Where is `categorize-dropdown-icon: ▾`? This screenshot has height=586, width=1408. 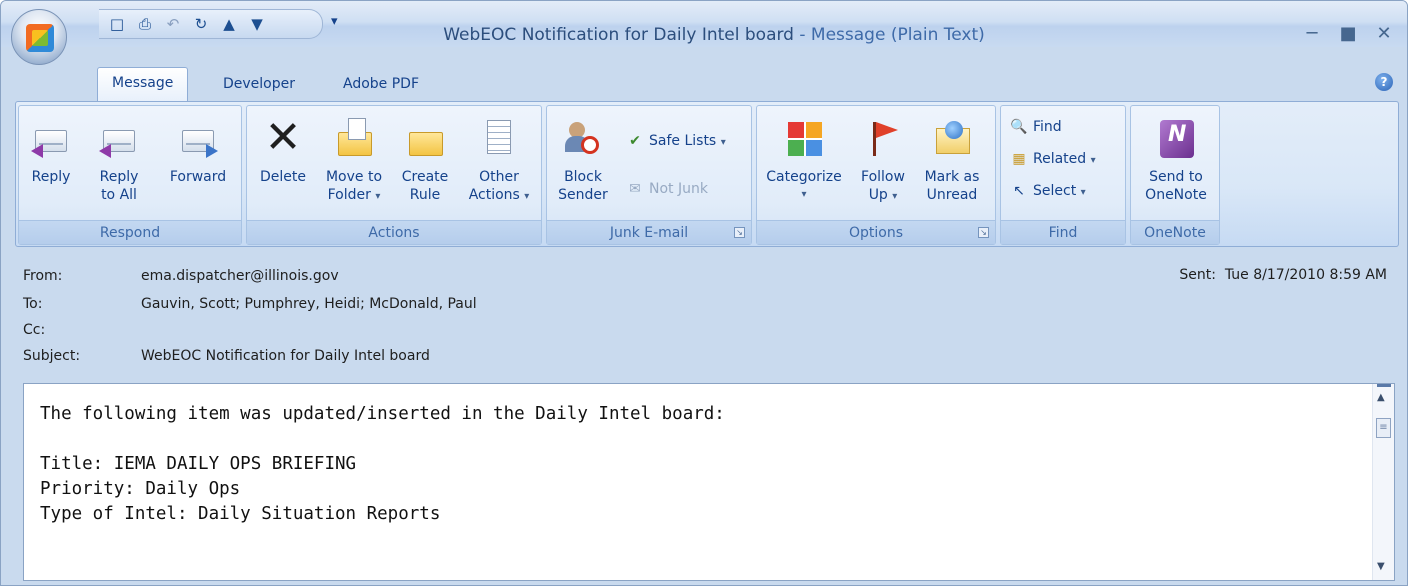 categorize-dropdown-icon: ▾ is located at coordinates (804, 194).